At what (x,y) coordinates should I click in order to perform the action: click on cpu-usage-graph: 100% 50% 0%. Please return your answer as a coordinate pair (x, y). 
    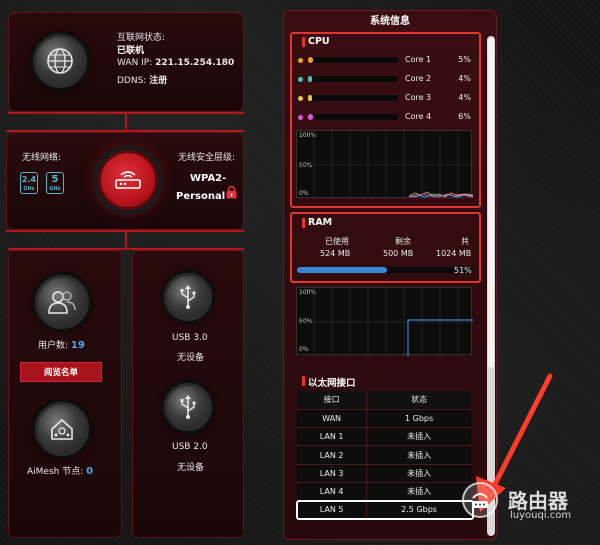
    Looking at the image, I should click on (384, 164).